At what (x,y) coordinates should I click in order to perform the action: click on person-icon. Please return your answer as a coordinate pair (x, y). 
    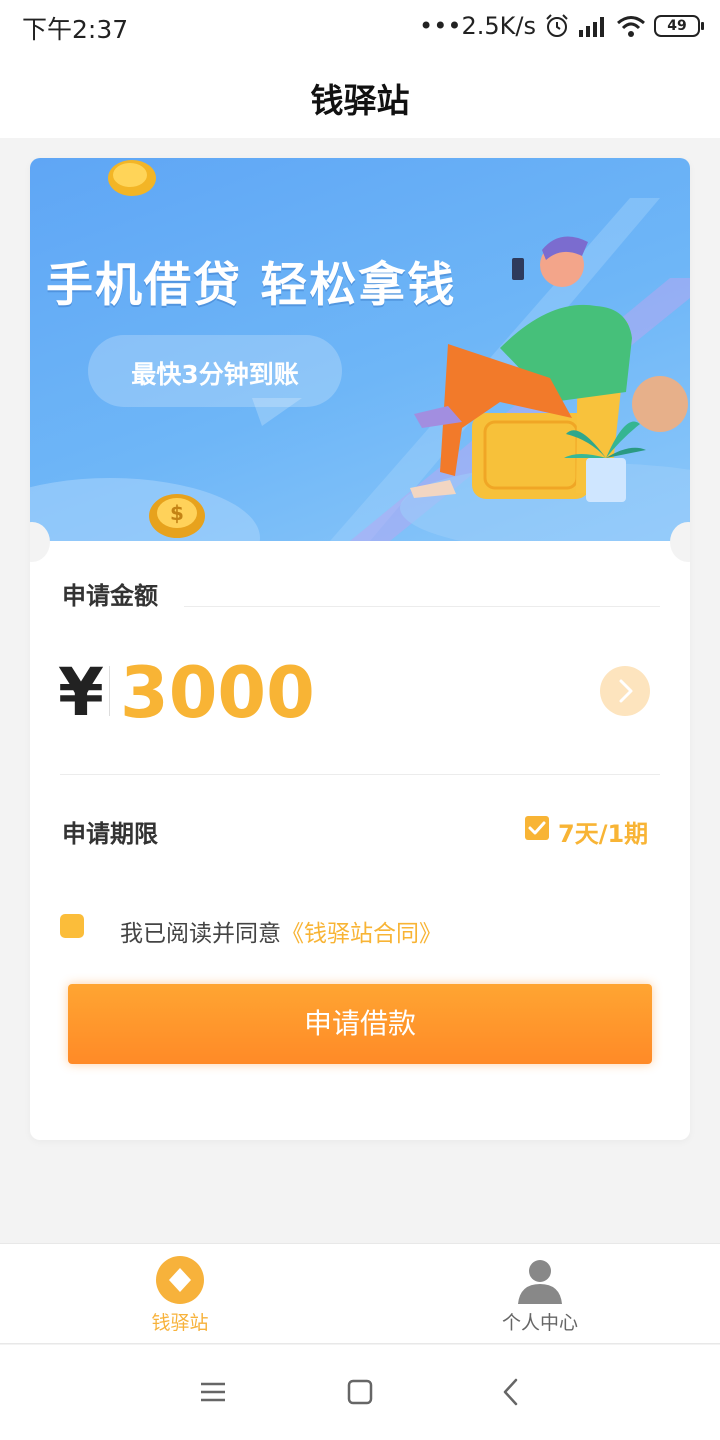
    Looking at the image, I should click on (540, 1282).